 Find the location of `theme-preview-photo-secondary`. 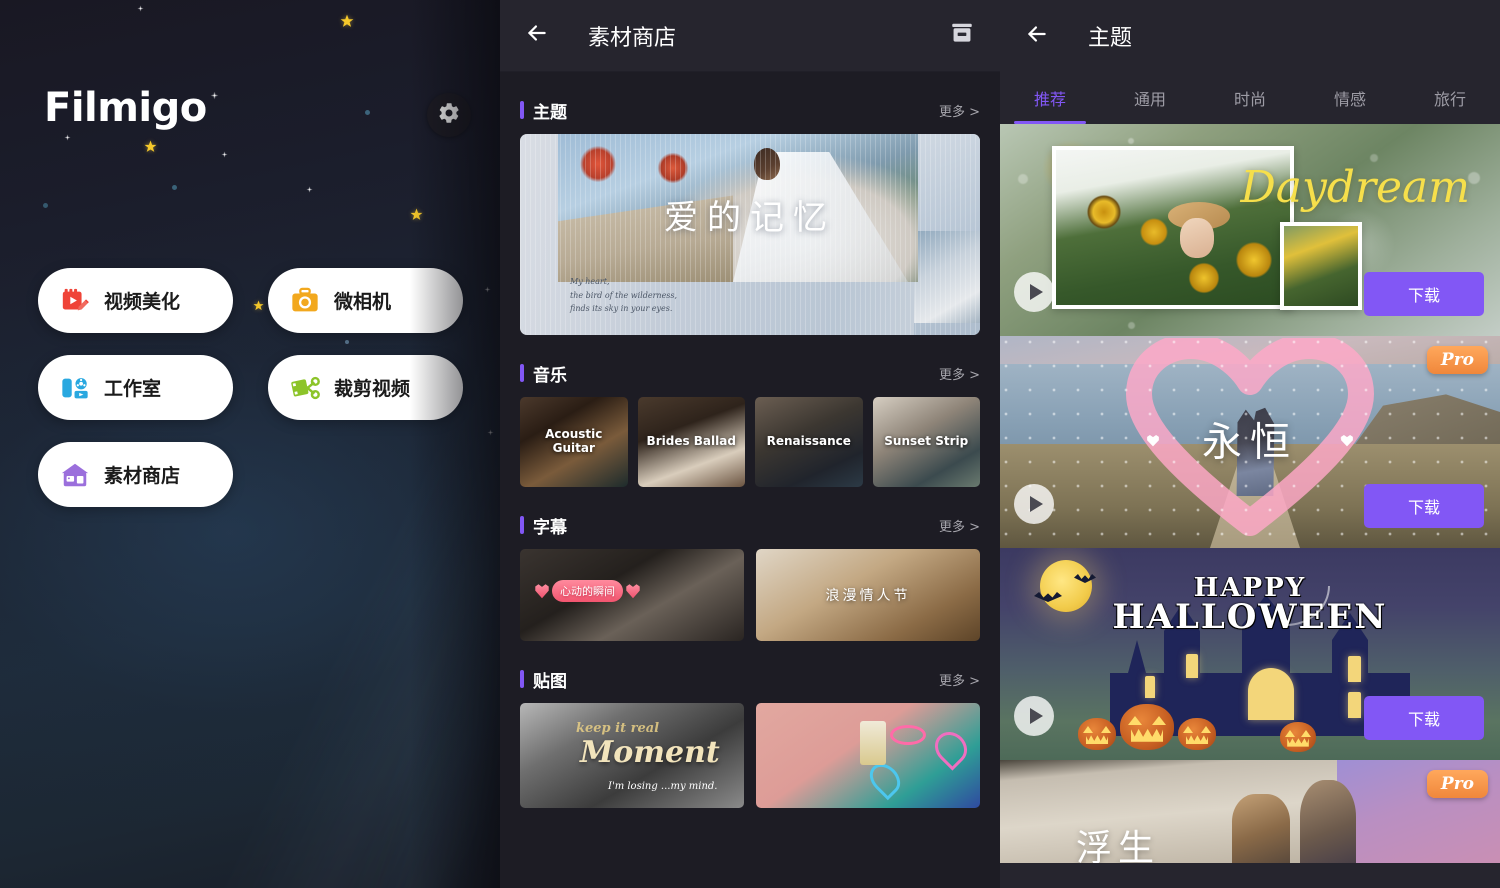

theme-preview-photo-secondary is located at coordinates (1321, 266).